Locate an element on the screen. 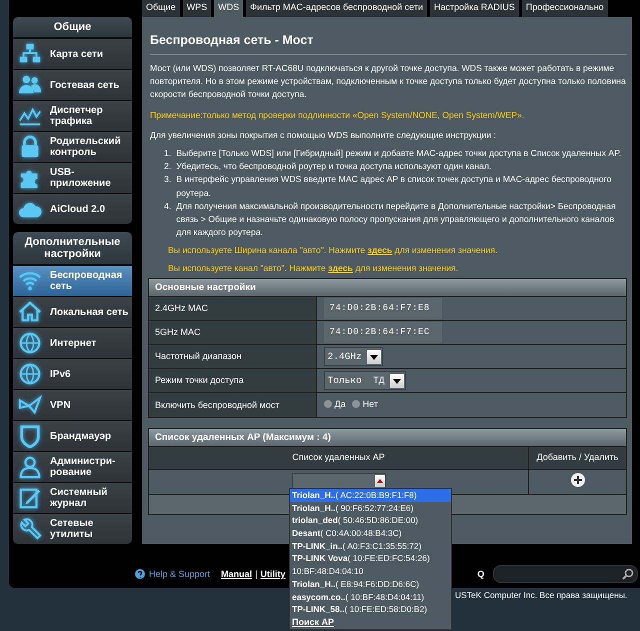 Image resolution: width=640 pixels, height=631 pixels. wrench-icon is located at coordinates (30, 529).